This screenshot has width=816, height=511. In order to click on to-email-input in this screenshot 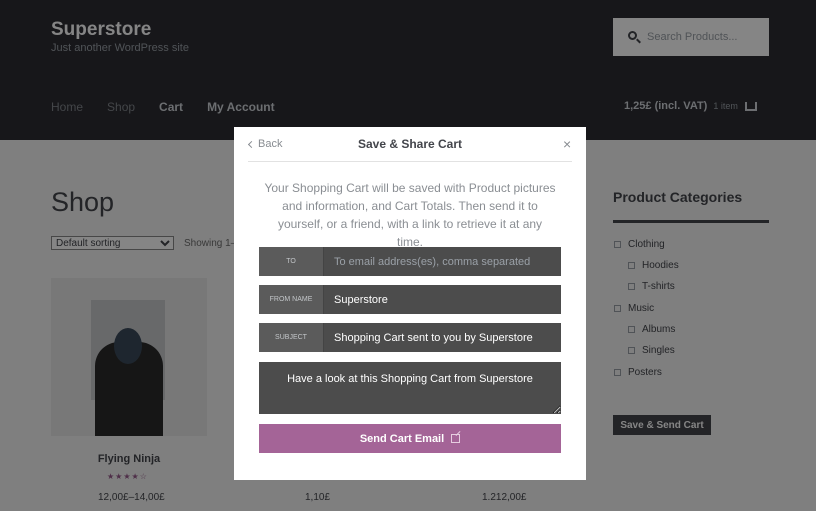, I will do `click(442, 261)`.